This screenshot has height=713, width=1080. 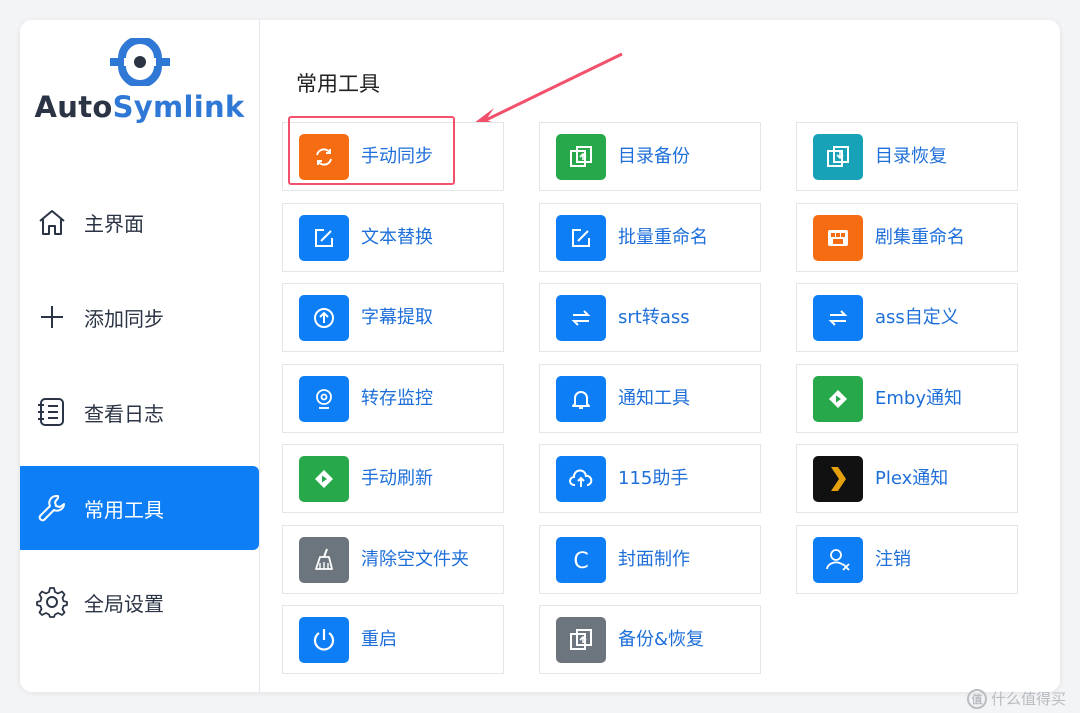 I want to click on app-logo: AutoSymlink, so click(x=139, y=81).